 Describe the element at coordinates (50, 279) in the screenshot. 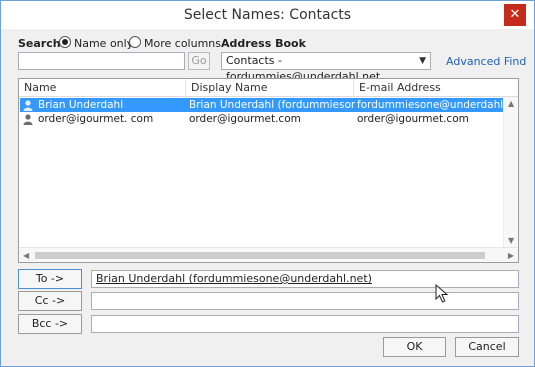

I see `to-button: To ->` at that location.